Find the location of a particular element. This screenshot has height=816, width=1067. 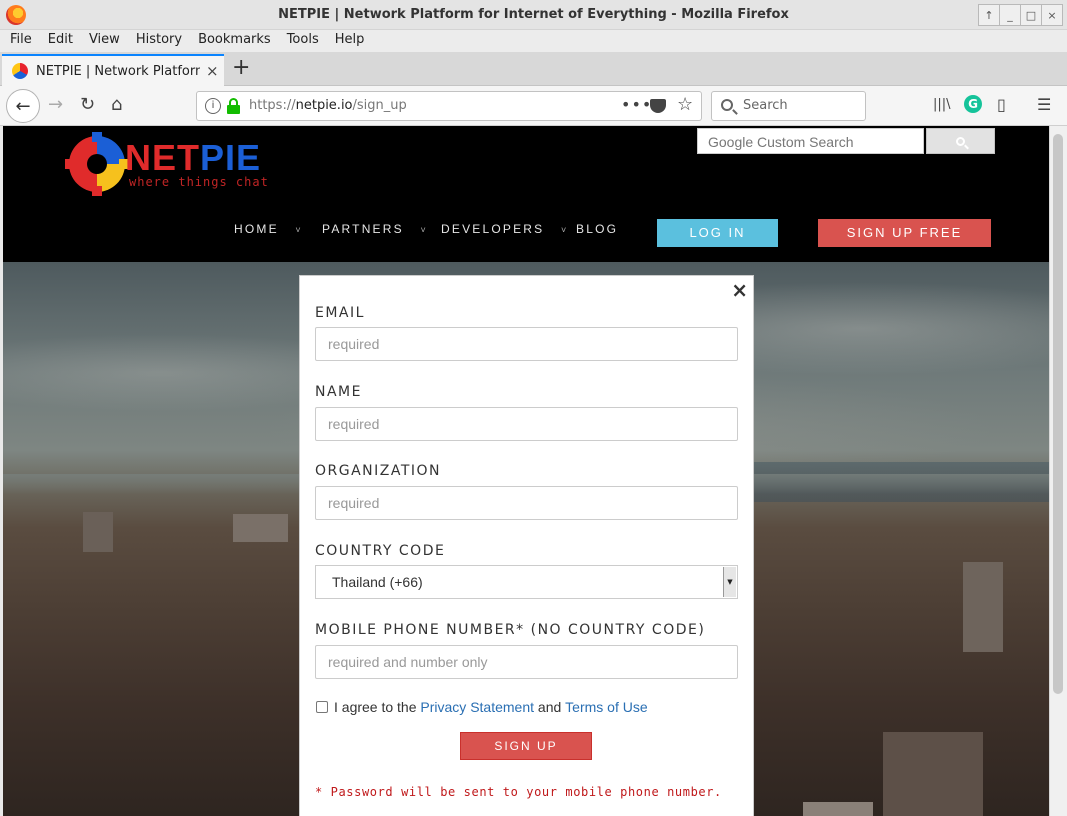

window-shade-button: ↑ is located at coordinates (989, 15).